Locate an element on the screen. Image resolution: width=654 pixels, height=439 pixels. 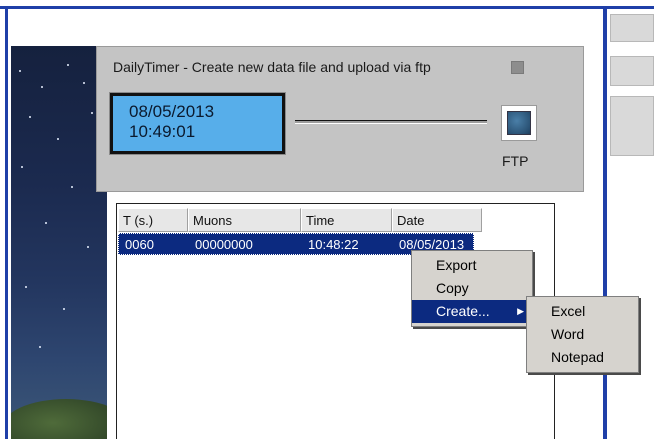
column-header-muons: Muons is located at coordinates (244, 220).